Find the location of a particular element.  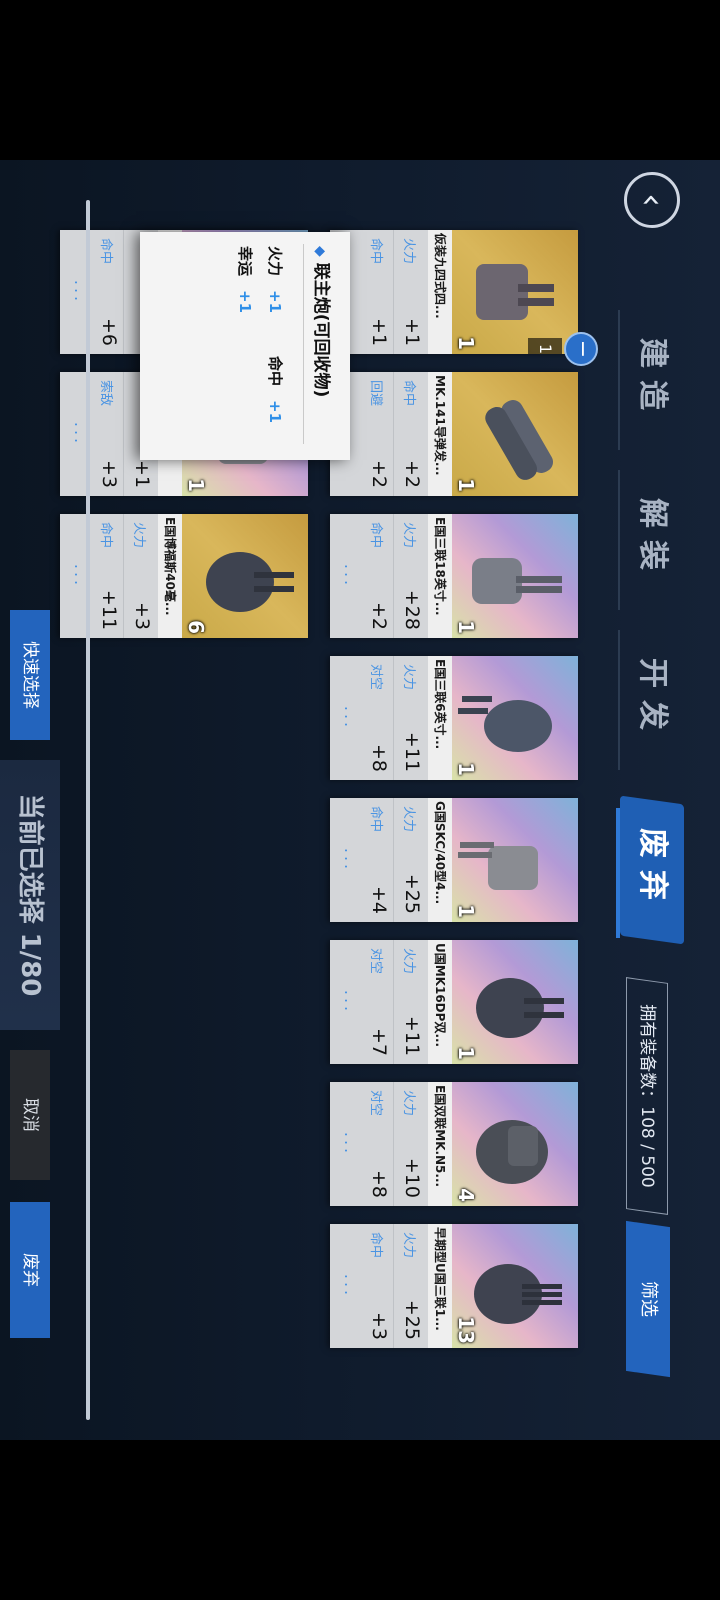

stat-value: +7 is located at coordinates (379, 1041).